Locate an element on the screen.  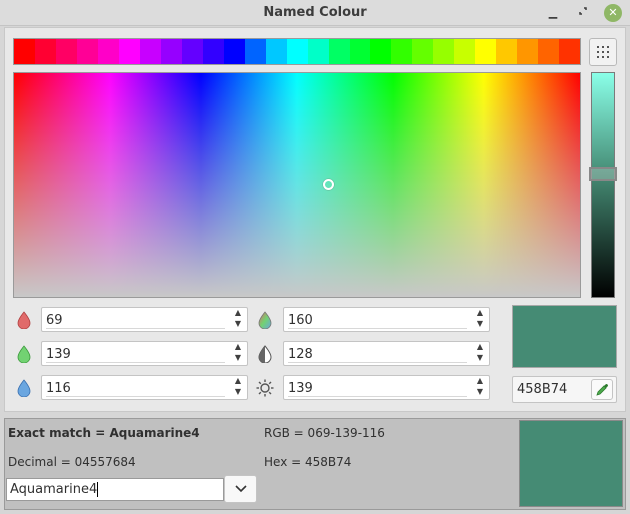
blue-input is located at coordinates (131, 388).